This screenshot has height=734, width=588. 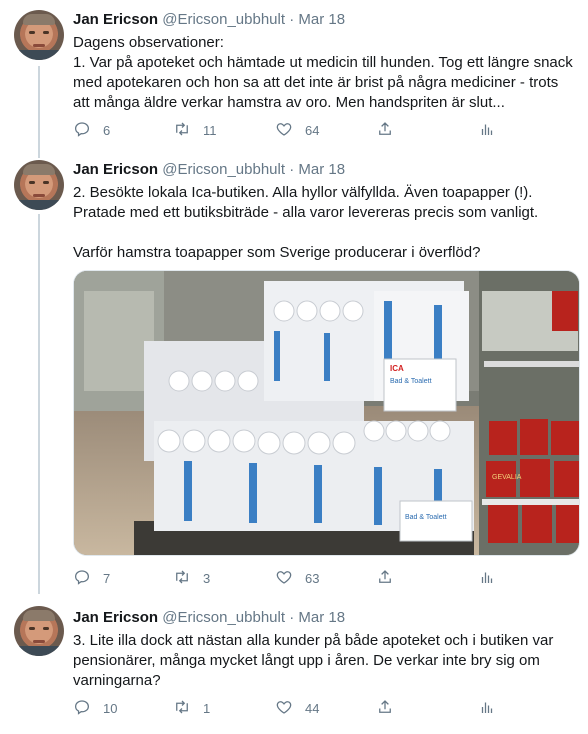 I want to click on retweet-button: 3, so click(x=191, y=578).